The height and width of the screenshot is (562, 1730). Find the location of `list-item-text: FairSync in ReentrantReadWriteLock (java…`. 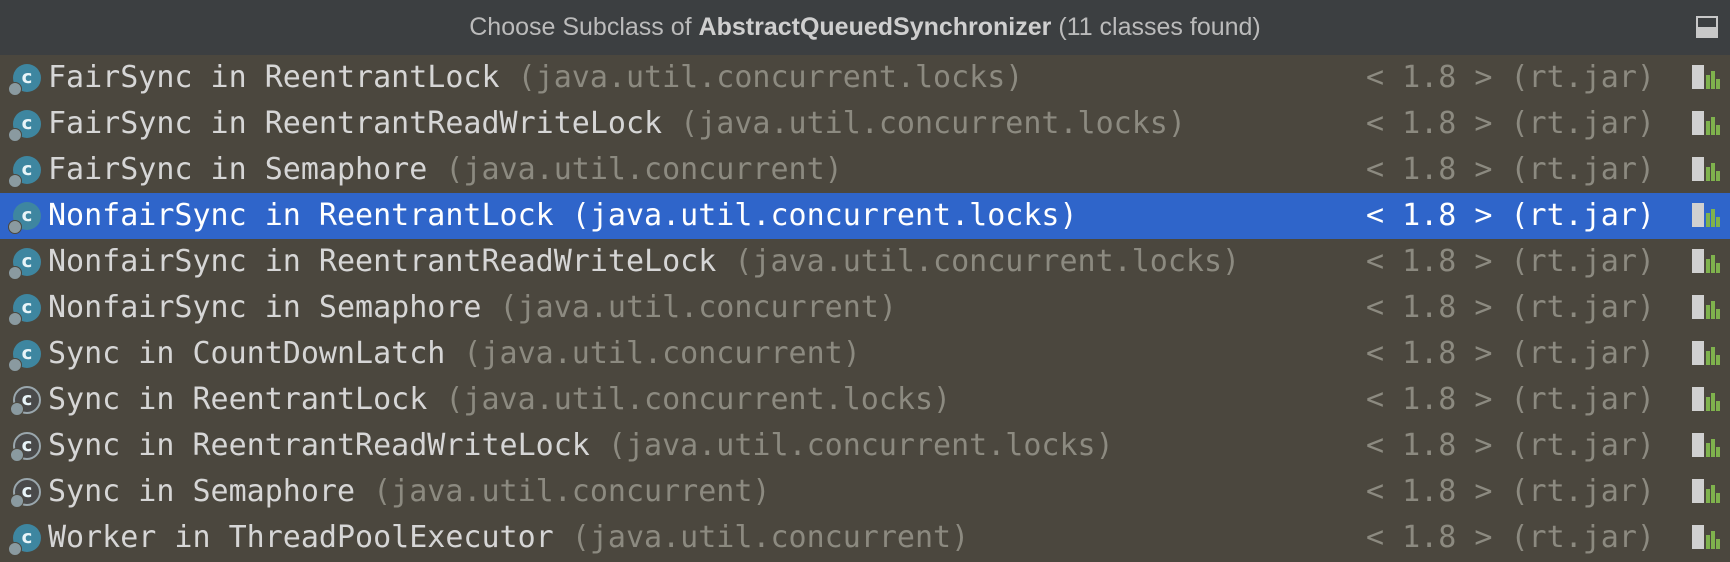

list-item-text: FairSync in ReentrantReadWriteLock (java… is located at coordinates (617, 124).